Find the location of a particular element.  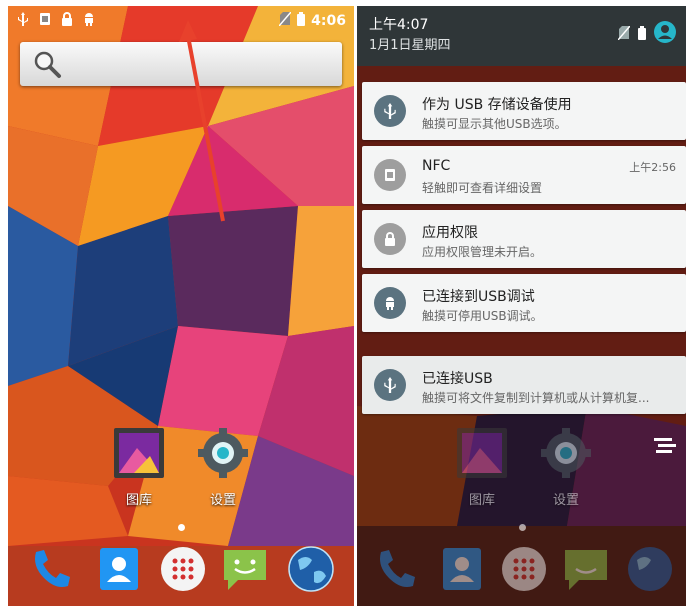

notification-text: 触摸可显示其他USB选项。 is located at coordinates (494, 124).